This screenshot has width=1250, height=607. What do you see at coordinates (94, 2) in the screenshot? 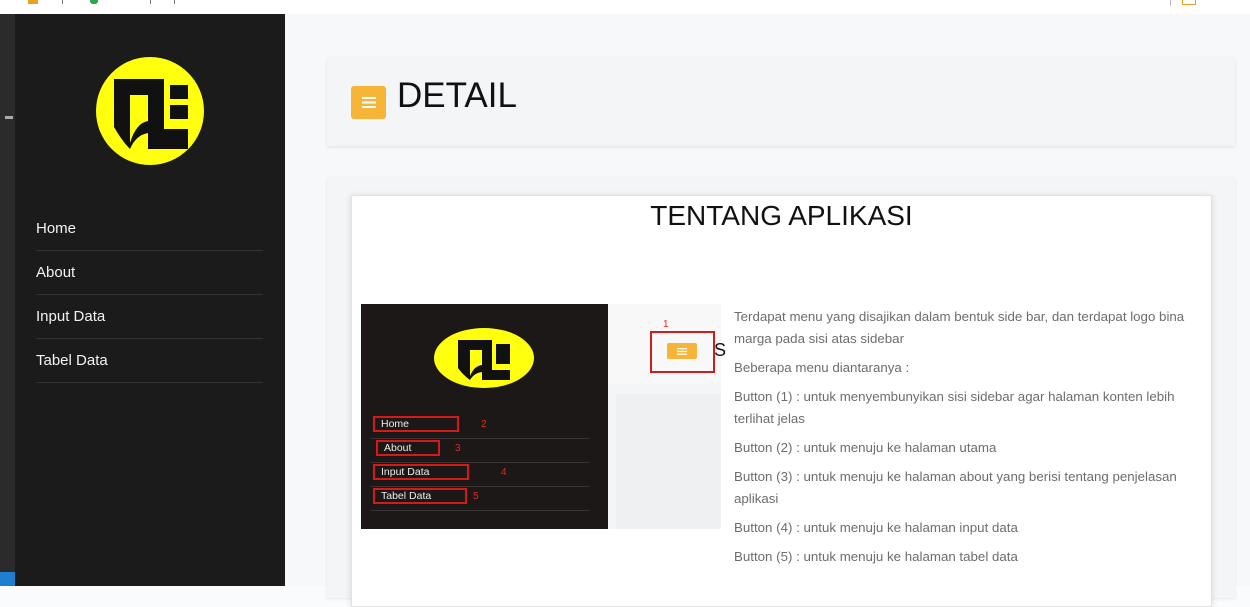
I see `extension-icon` at bounding box center [94, 2].